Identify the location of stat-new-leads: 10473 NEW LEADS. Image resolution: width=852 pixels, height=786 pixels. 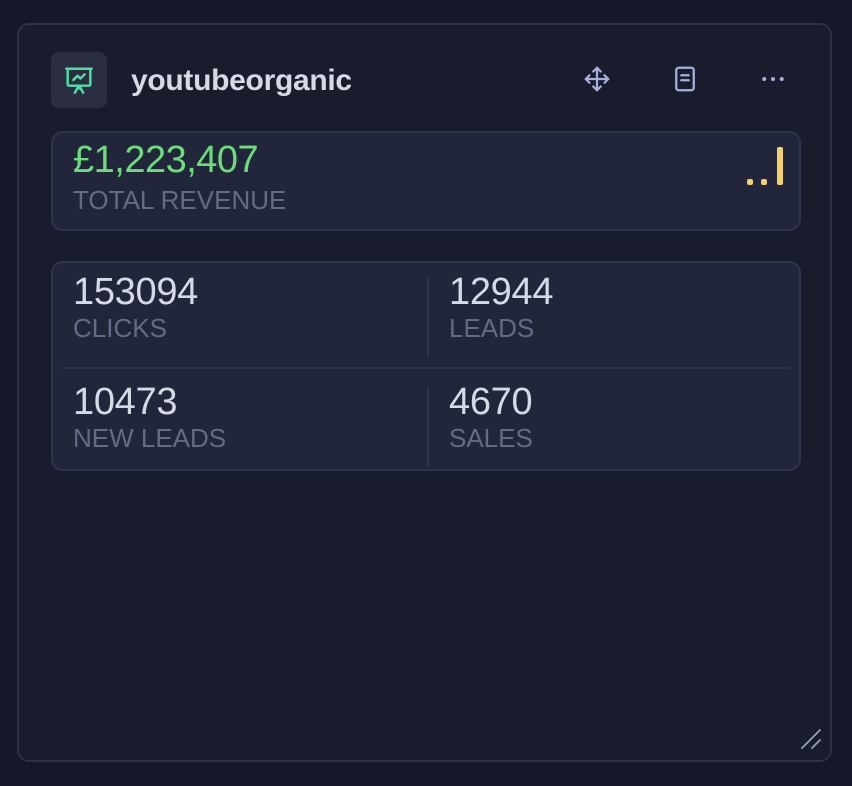
(149, 417).